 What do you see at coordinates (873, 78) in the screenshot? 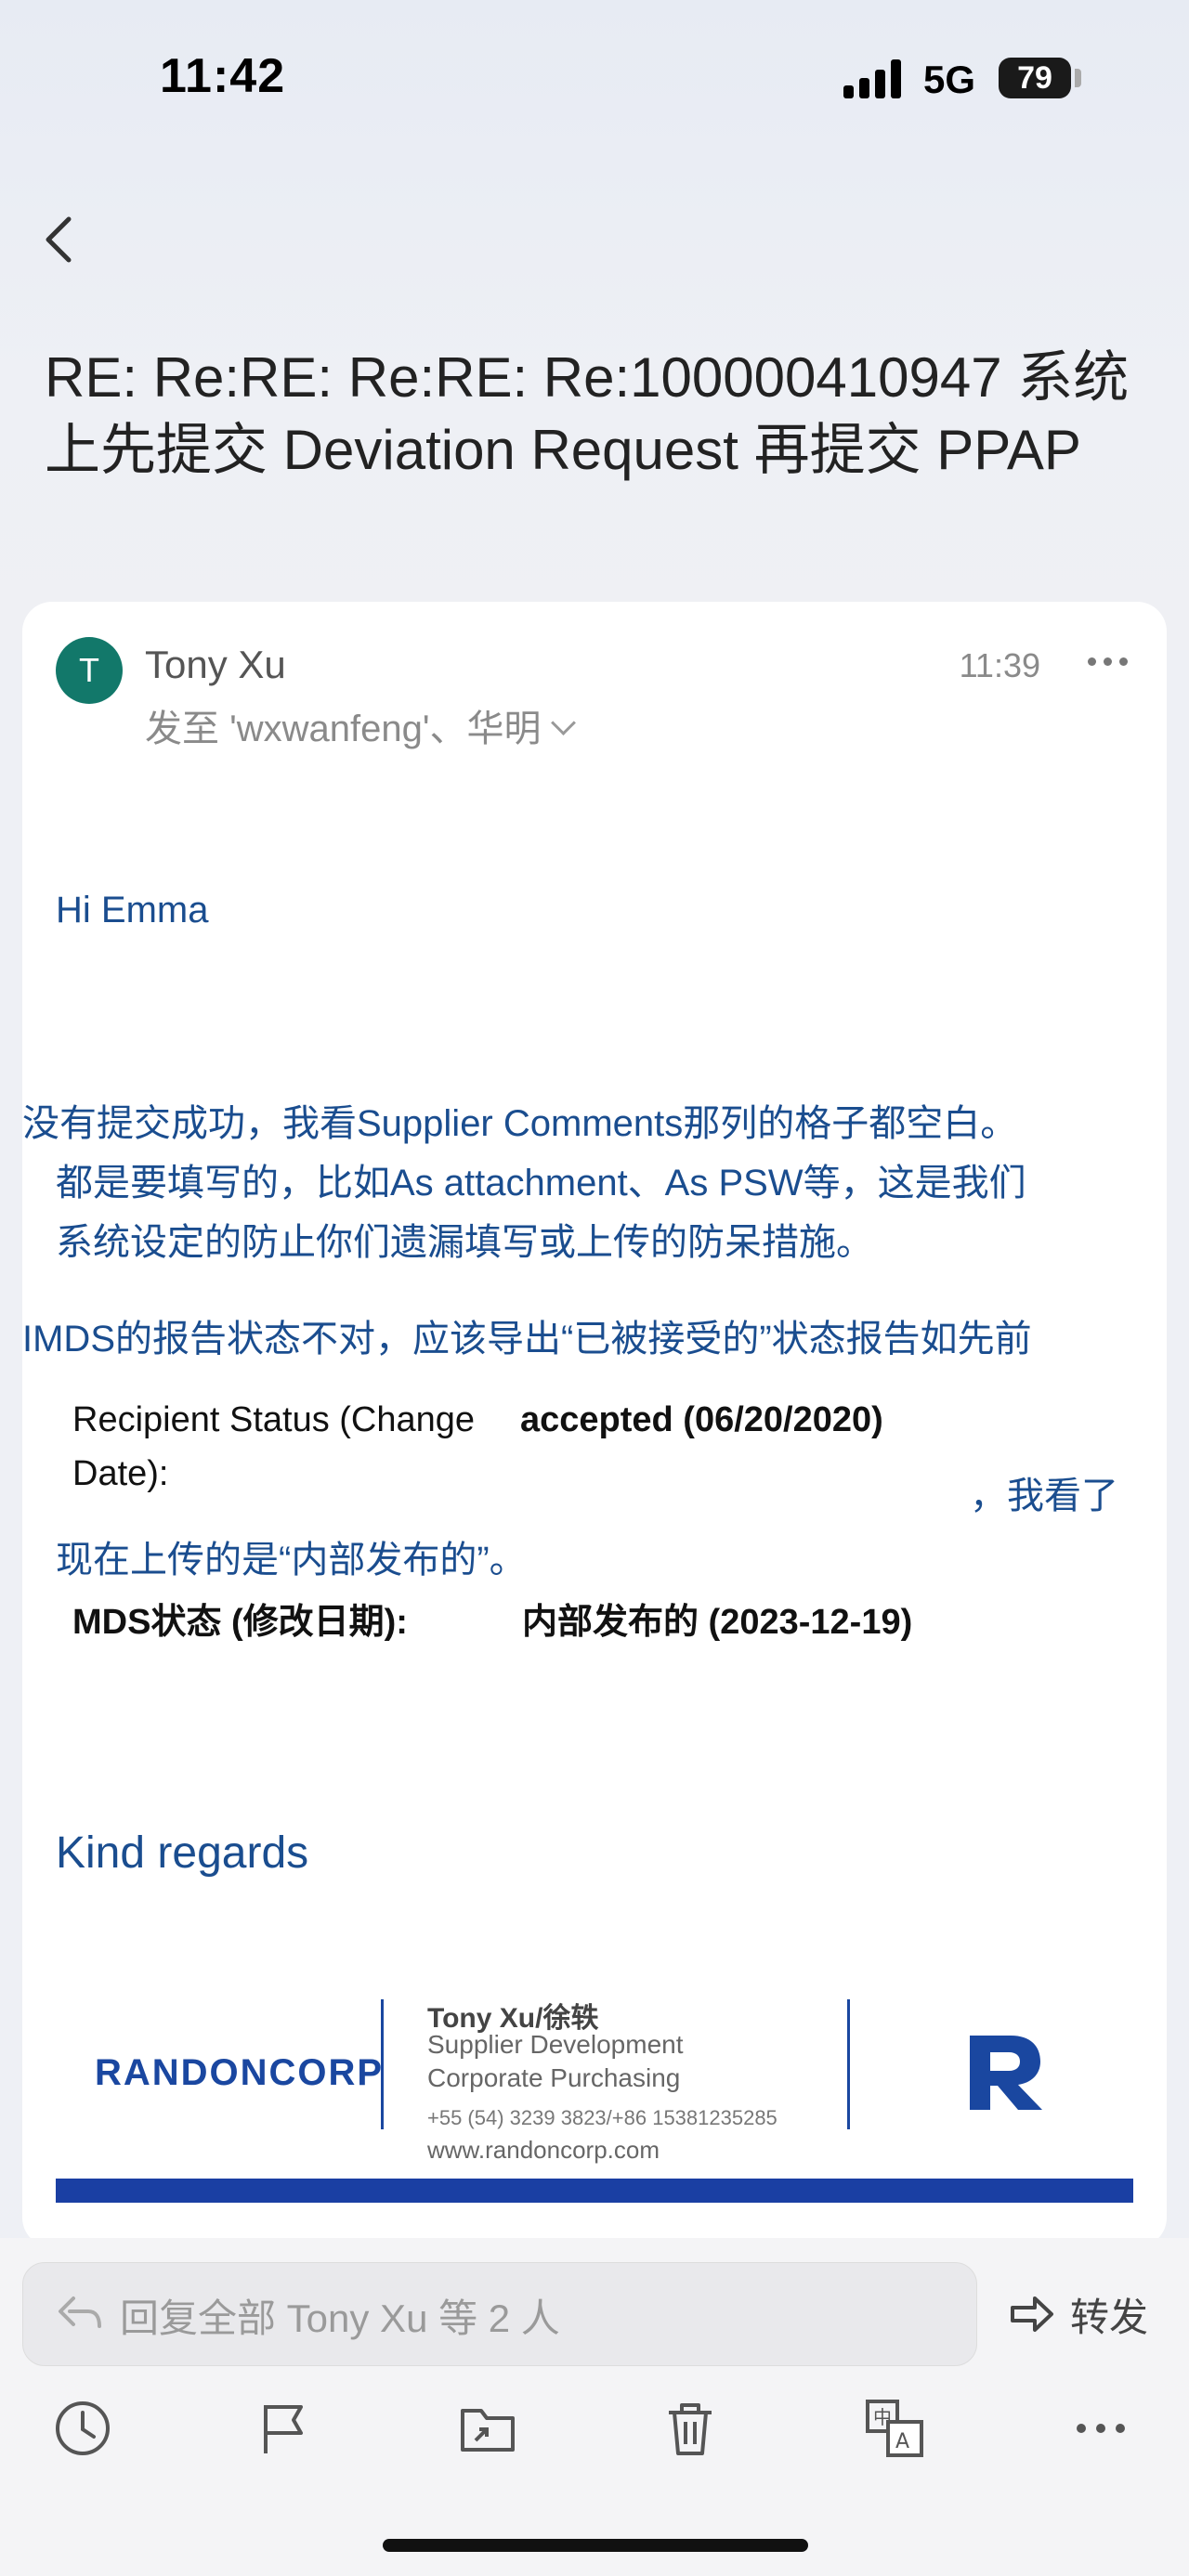
I see `cellular-signal-icon` at bounding box center [873, 78].